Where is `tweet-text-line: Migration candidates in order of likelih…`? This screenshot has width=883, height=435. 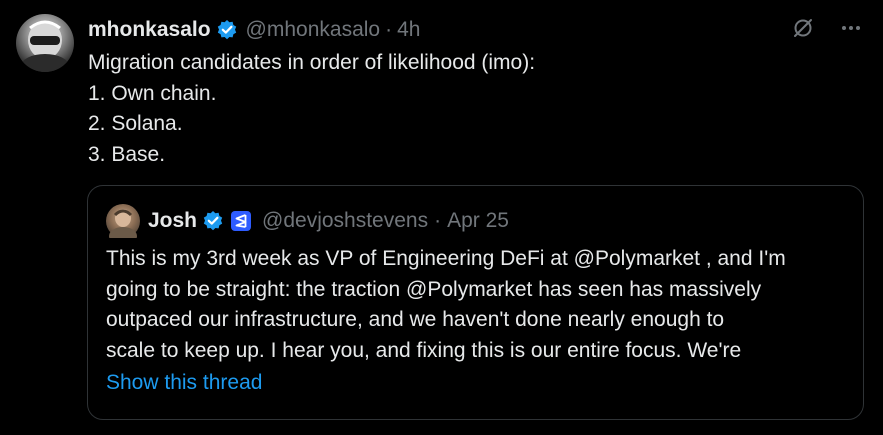 tweet-text-line: Migration candidates in order of likelih… is located at coordinates (312, 62).